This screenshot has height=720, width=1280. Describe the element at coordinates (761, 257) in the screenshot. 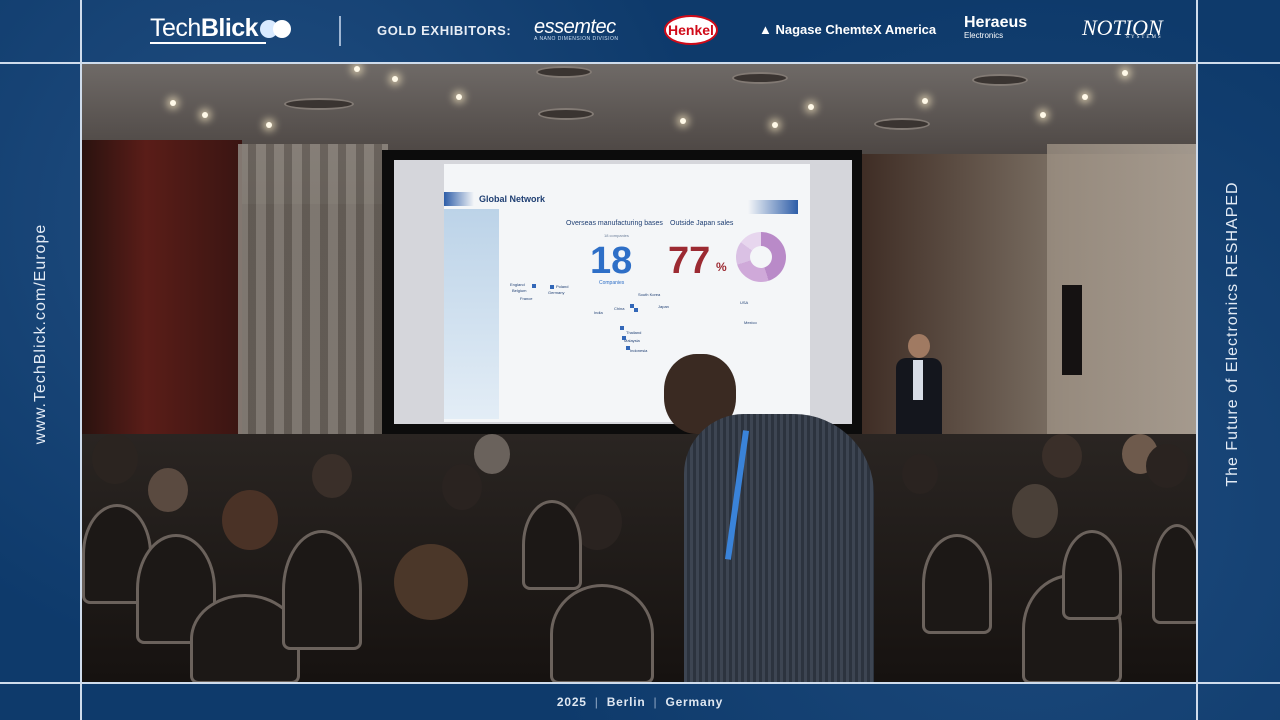

I see `slide-sales-donut-chart` at that location.